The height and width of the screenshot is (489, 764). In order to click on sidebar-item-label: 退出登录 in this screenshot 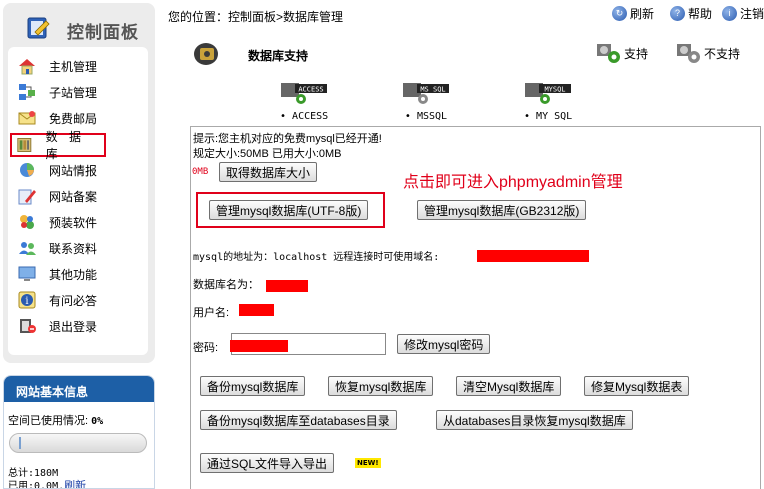, I will do `click(73, 326)`.